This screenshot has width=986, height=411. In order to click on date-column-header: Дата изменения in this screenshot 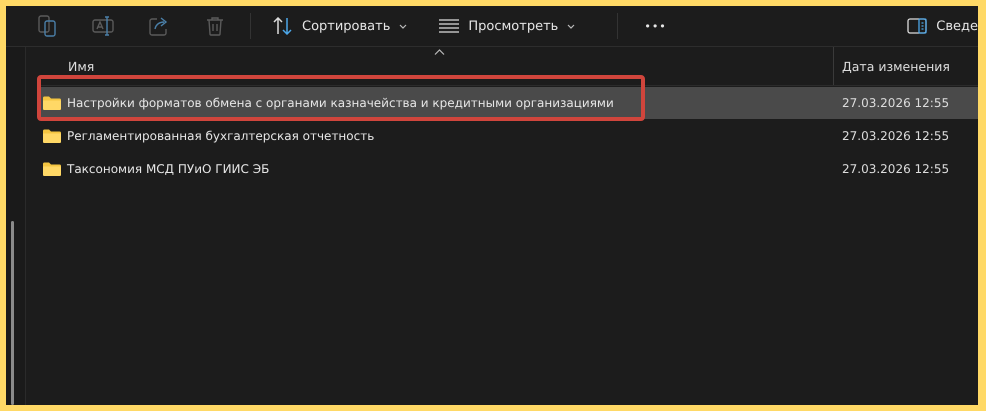, I will do `click(906, 66)`.